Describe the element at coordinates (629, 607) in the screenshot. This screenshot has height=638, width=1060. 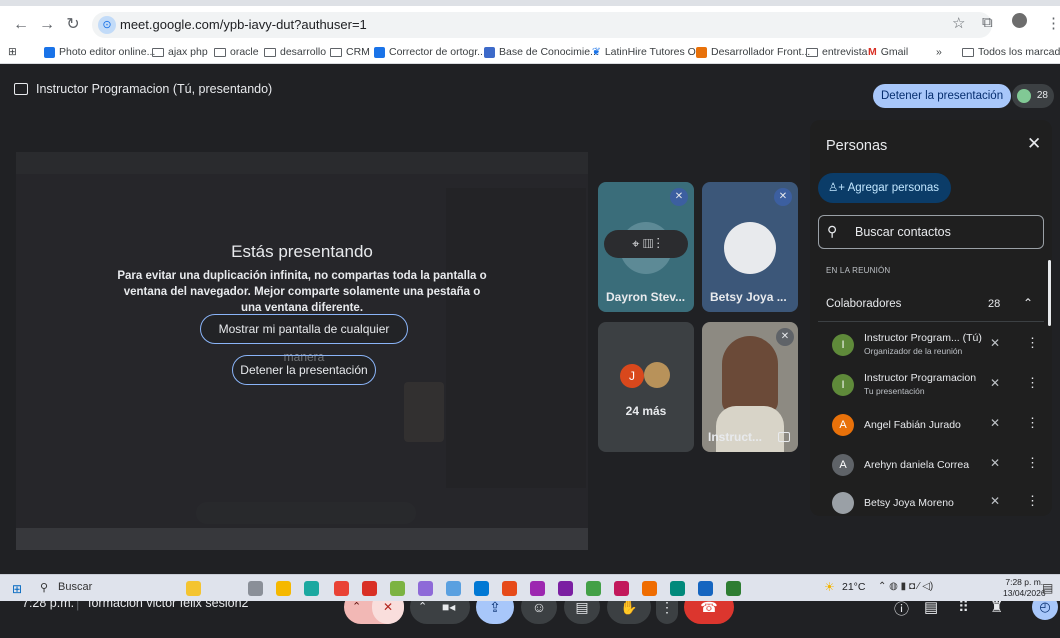
I see `hand-icon: ✋` at that location.